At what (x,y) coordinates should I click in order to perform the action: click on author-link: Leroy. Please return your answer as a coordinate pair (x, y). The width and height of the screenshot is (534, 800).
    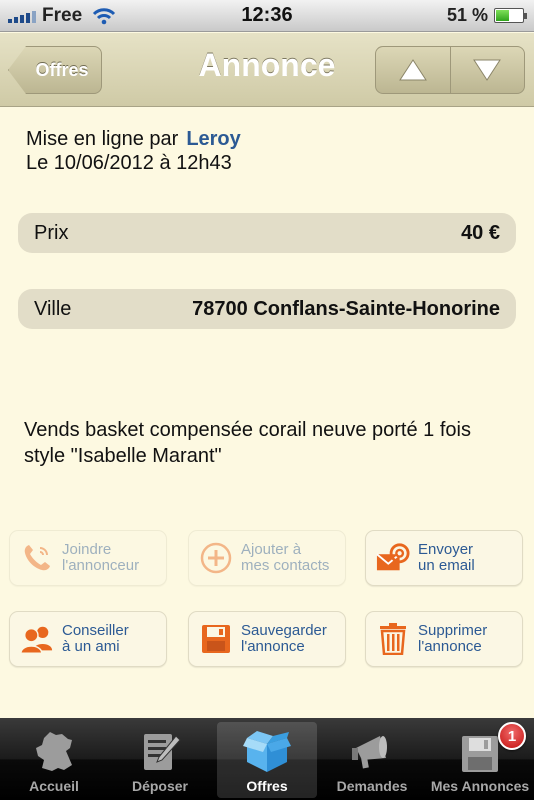
    Looking at the image, I should click on (213, 139).